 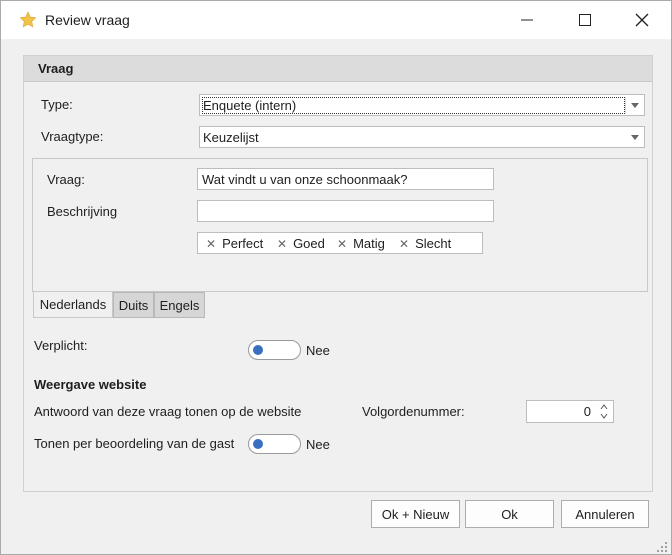 What do you see at coordinates (72, 136) in the screenshot?
I see `vraagtype-label: Vraagtype:` at bounding box center [72, 136].